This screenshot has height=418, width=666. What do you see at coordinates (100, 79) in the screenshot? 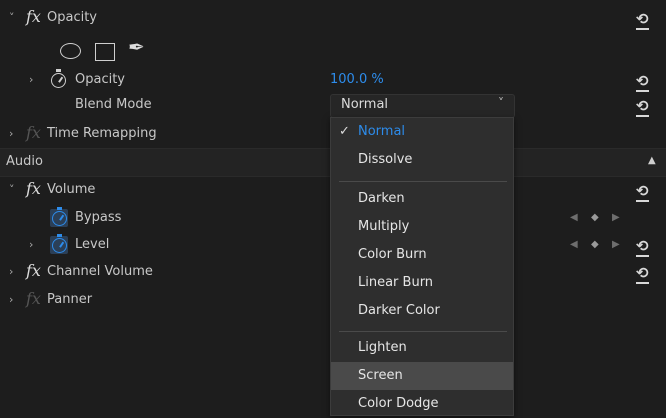
I see `property-label-opacity: Opacity` at bounding box center [100, 79].